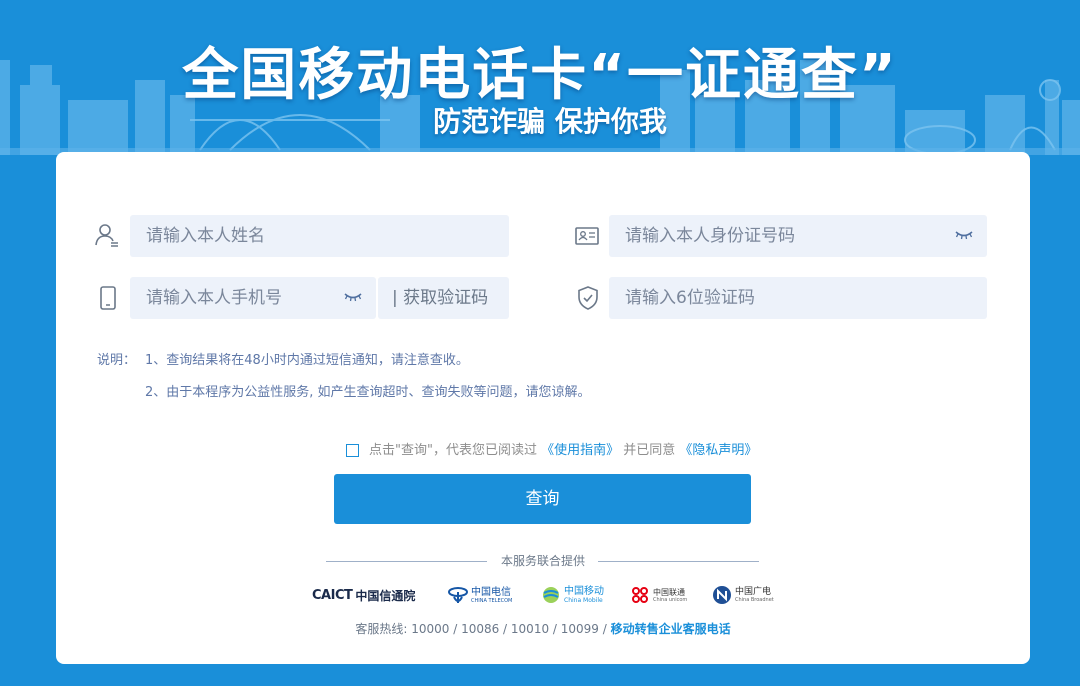 This screenshot has height=686, width=1080. What do you see at coordinates (458, 595) in the screenshot?
I see `china-telecom-icon` at bounding box center [458, 595].